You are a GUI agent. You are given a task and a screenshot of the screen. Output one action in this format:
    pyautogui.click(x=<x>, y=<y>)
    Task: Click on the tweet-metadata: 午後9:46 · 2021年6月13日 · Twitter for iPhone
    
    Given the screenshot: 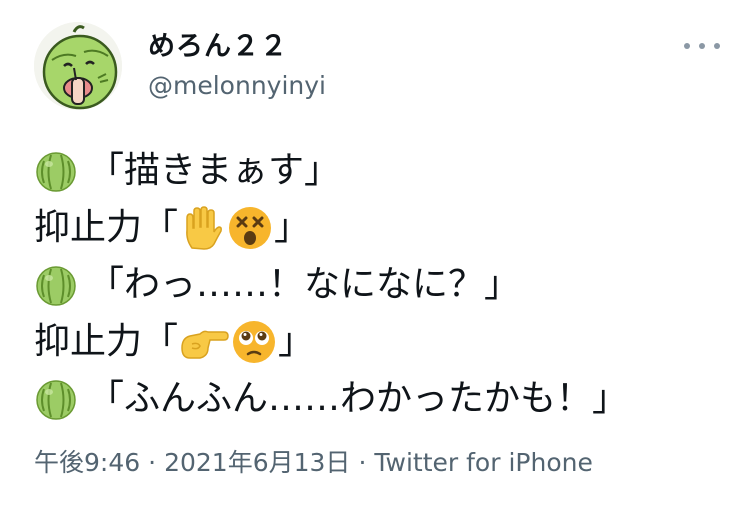 What is the action you would take?
    pyautogui.click(x=313, y=463)
    